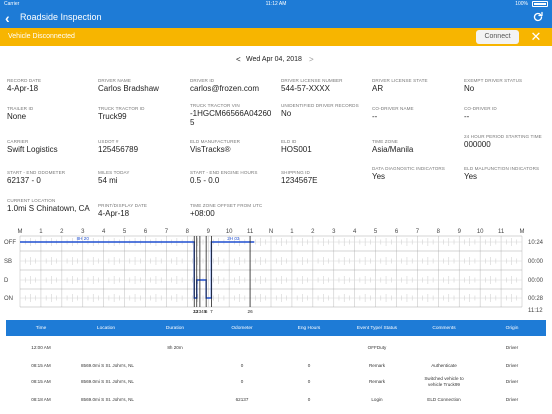 This screenshot has height=414, width=552. What do you see at coordinates (210, 149) in the screenshot?
I see `field-value: VisTracks®` at bounding box center [210, 149].